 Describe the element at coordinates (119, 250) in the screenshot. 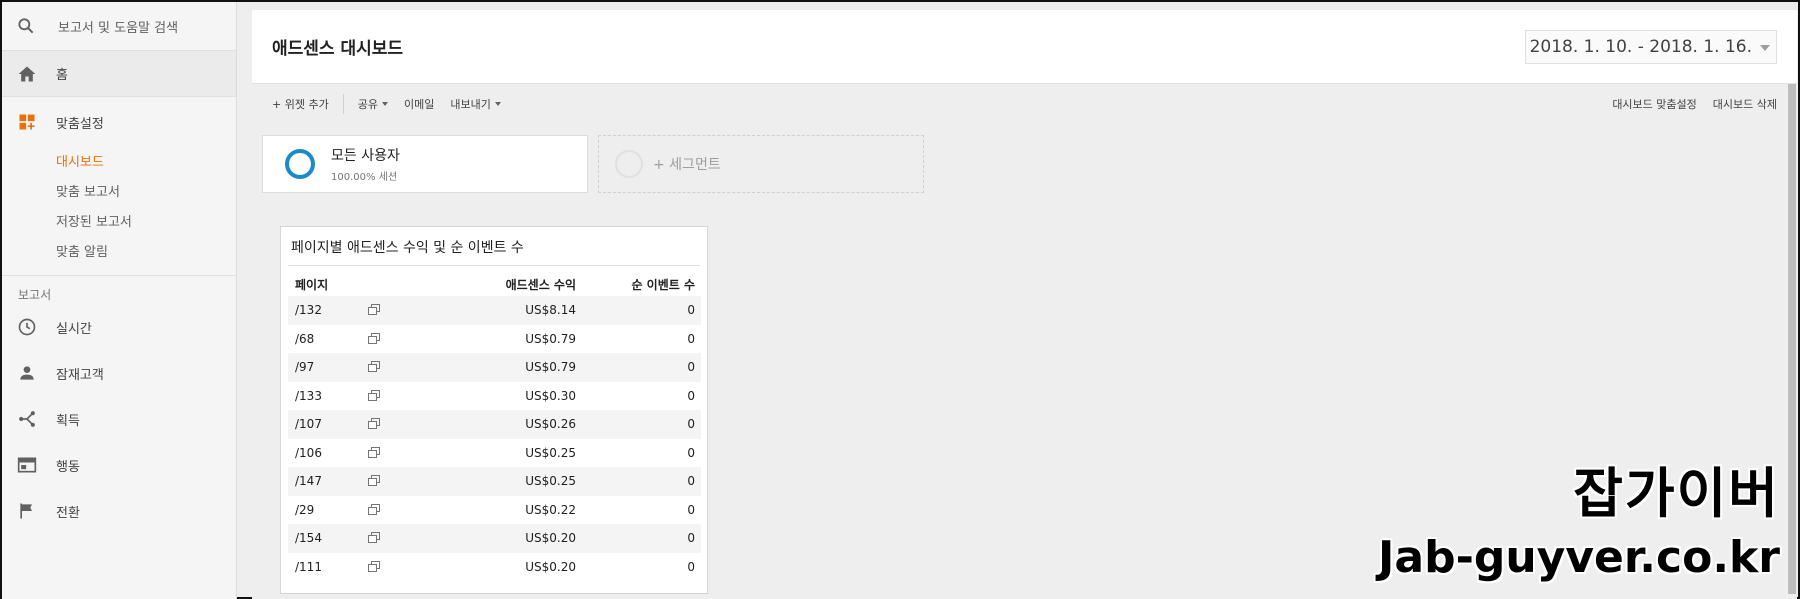

I see `nav-custom-alerts: 맞춤 알림` at that location.